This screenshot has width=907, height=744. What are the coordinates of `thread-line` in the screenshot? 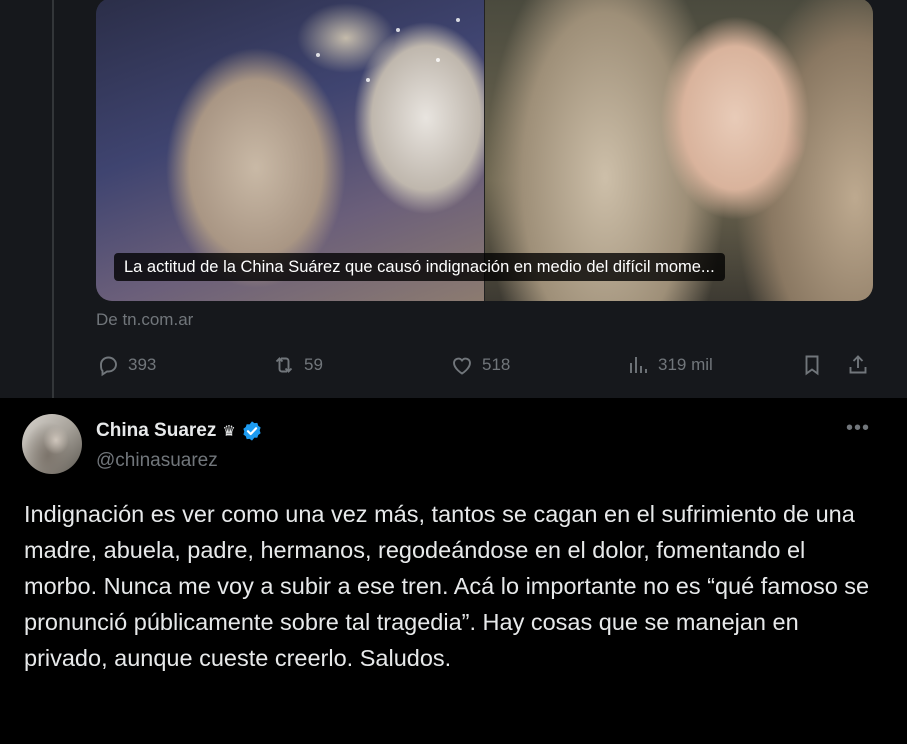 It's located at (53, 199).